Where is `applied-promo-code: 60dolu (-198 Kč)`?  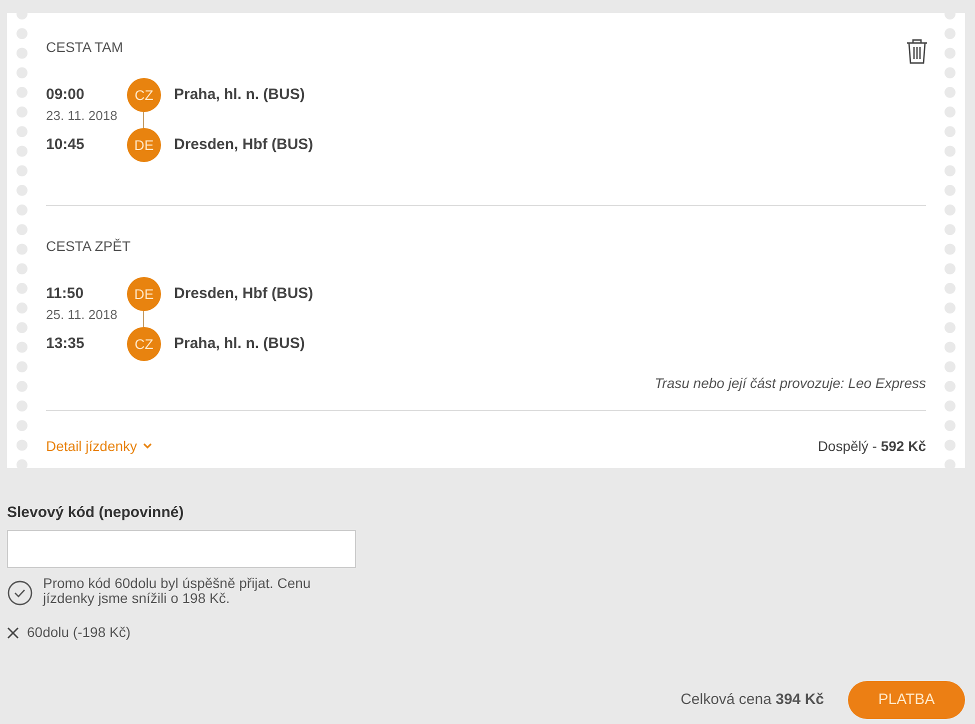
applied-promo-code: 60dolu (-198 Kč) is located at coordinates (79, 632).